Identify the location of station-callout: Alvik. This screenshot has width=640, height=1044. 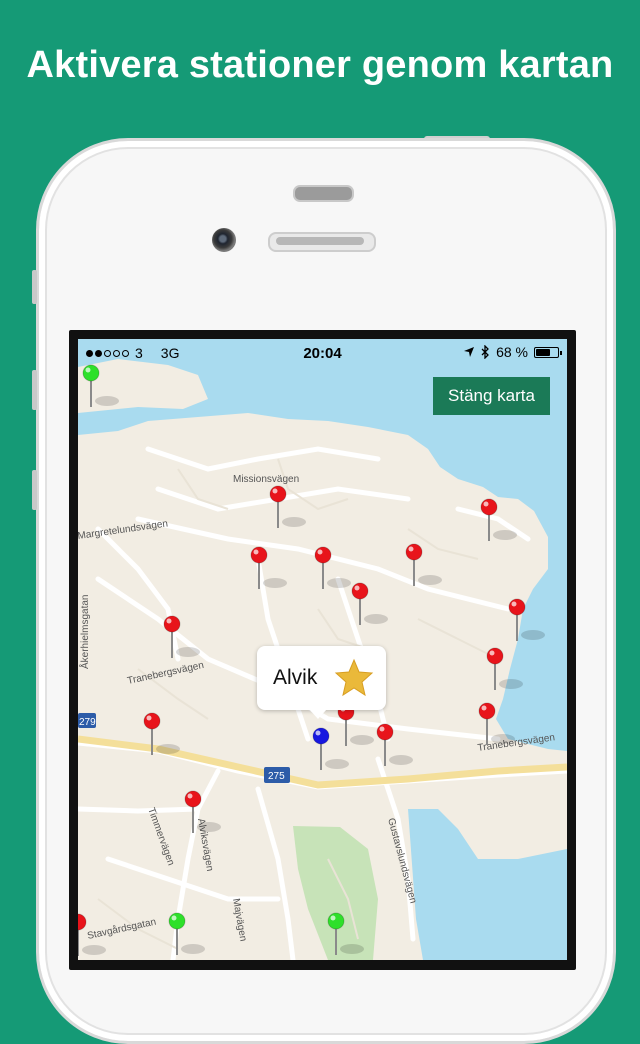
(321, 682).